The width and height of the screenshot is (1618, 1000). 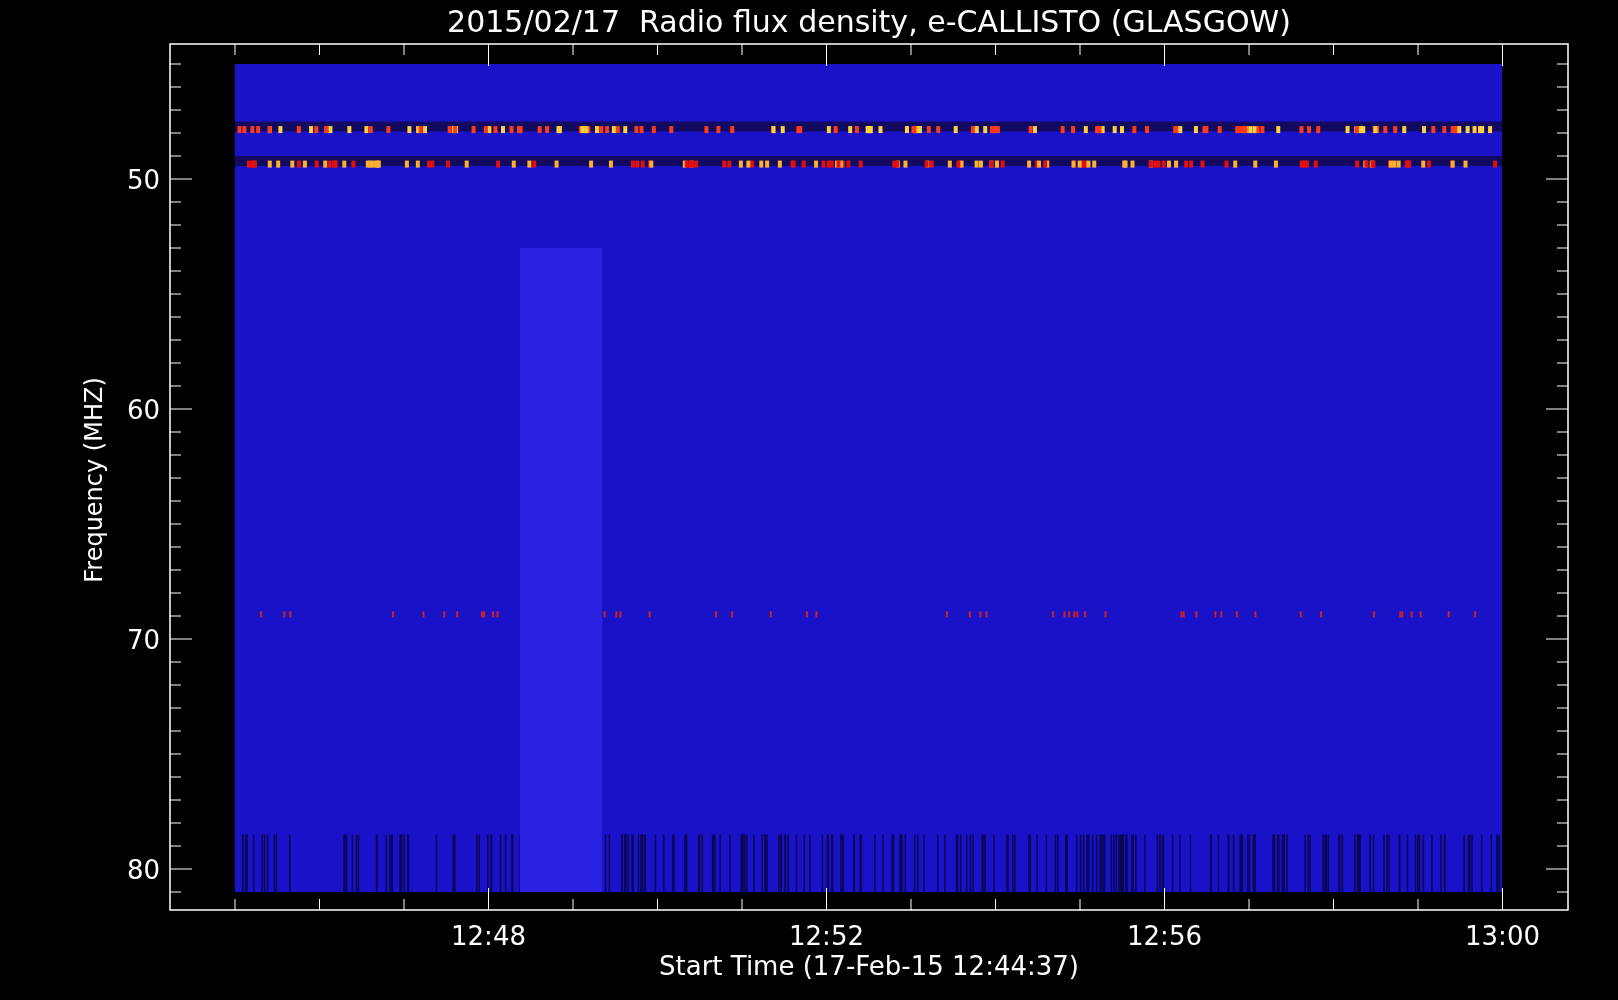 I want to click on y-tick-label: 60, so click(x=143, y=410).